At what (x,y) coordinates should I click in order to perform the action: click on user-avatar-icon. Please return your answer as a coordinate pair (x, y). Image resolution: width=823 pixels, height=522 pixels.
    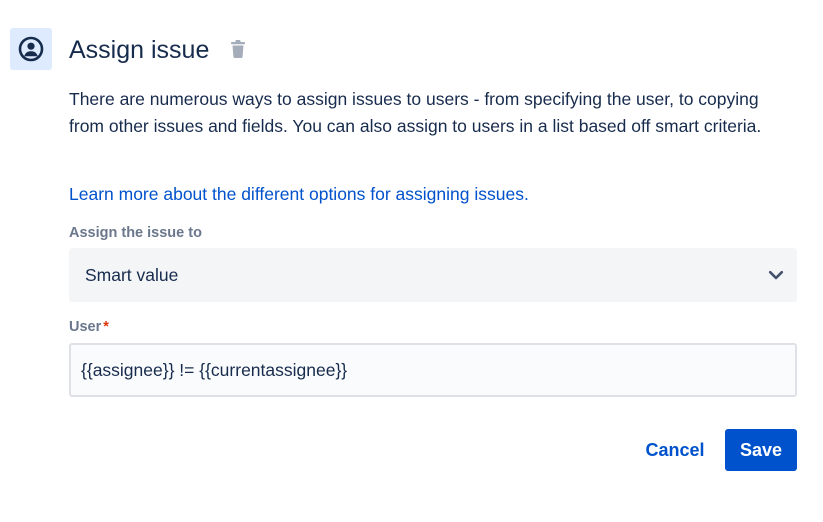
    Looking at the image, I should click on (31, 49).